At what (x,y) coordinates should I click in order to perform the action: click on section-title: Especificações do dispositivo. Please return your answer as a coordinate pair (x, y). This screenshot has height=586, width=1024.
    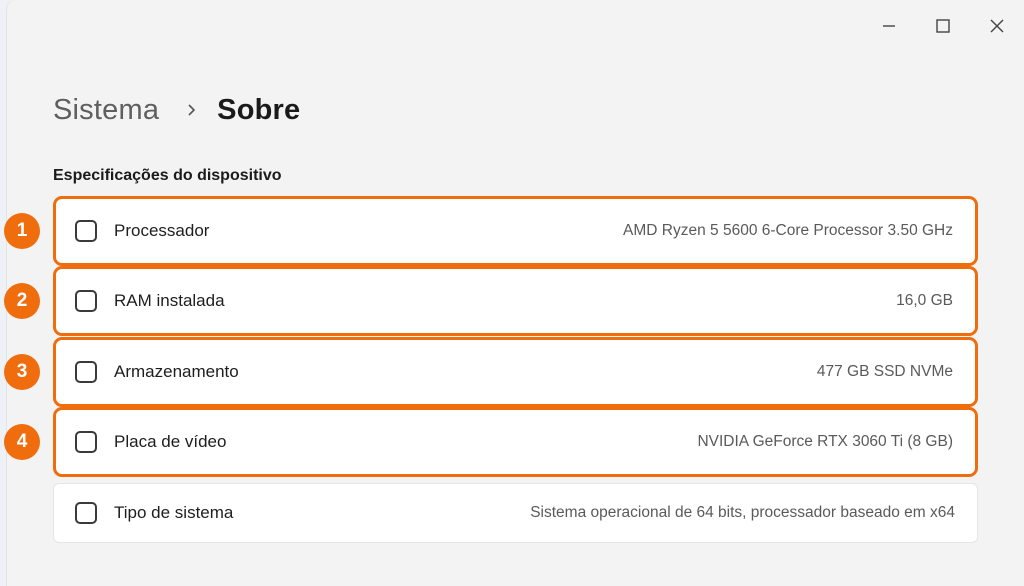
    Looking at the image, I should click on (167, 175).